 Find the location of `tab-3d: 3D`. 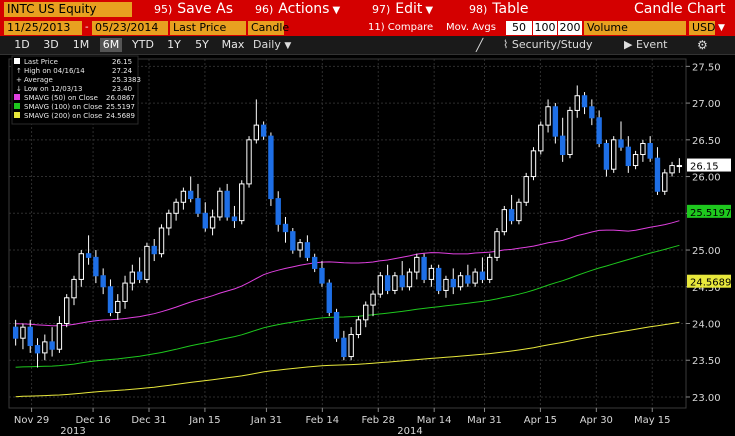

tab-3d: 3D is located at coordinates (51, 45).